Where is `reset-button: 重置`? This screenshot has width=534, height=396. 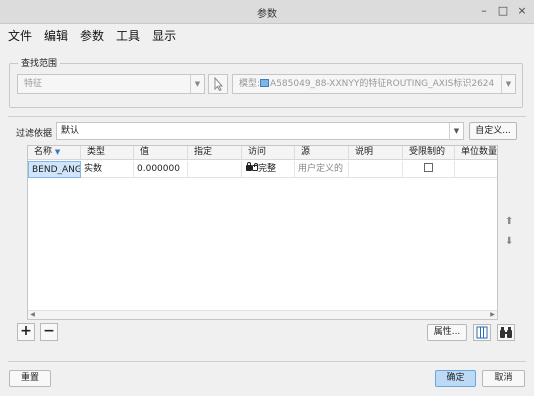 reset-button: 重置 is located at coordinates (30, 378).